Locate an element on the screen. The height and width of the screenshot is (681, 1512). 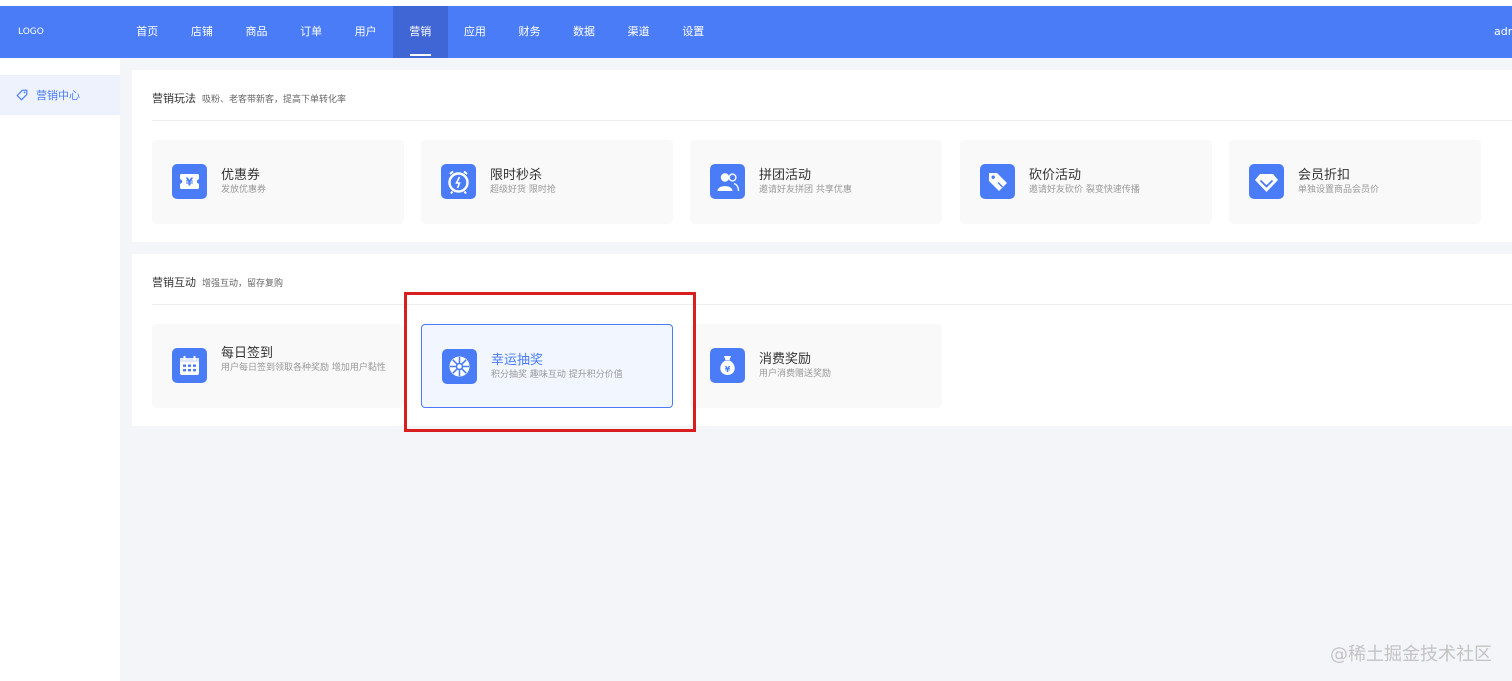
sidebar-item-label: 营销中心 is located at coordinates (58, 95).